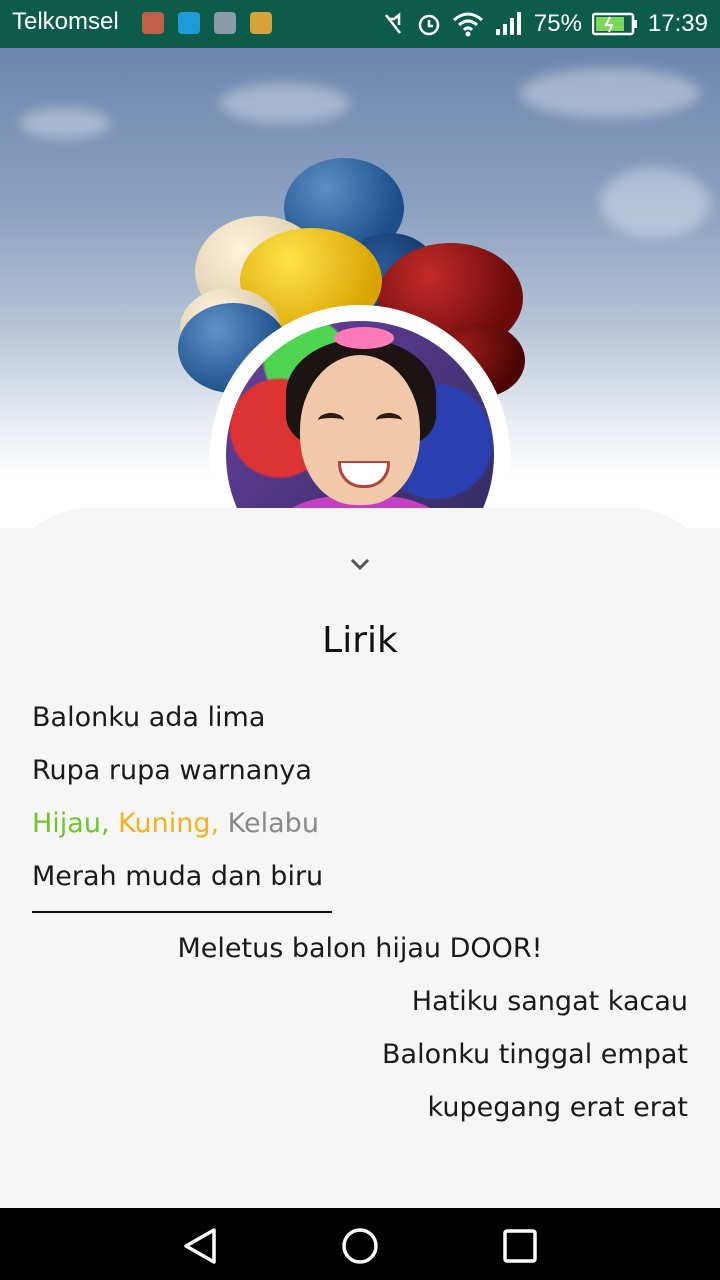 The width and height of the screenshot is (720, 1280). I want to click on gallery-icon, so click(225, 23).